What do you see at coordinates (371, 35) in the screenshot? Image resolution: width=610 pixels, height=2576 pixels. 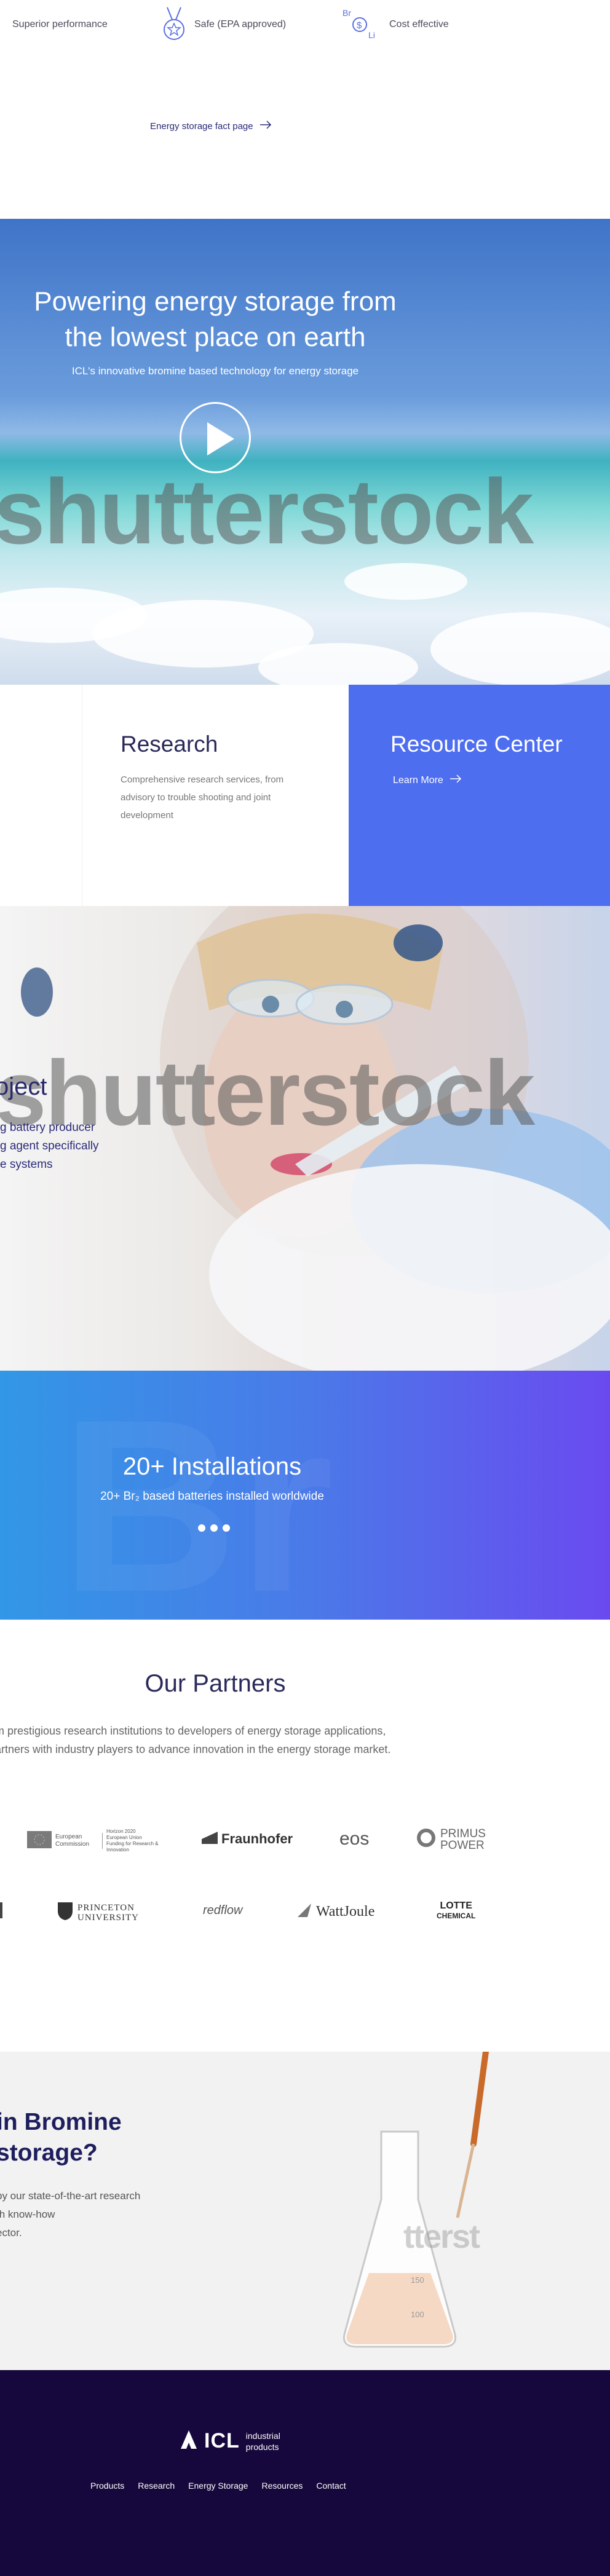 I see `icon-text-li: Li` at bounding box center [371, 35].